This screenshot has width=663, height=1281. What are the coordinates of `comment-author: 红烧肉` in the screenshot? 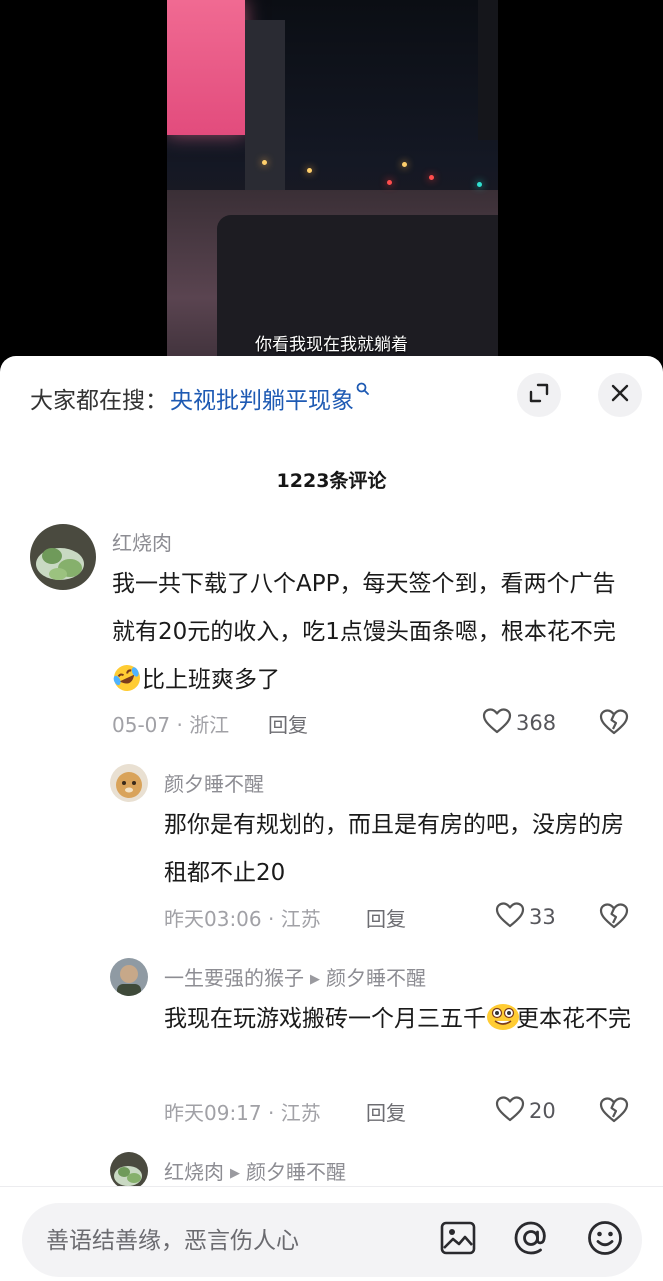 It's located at (142, 541).